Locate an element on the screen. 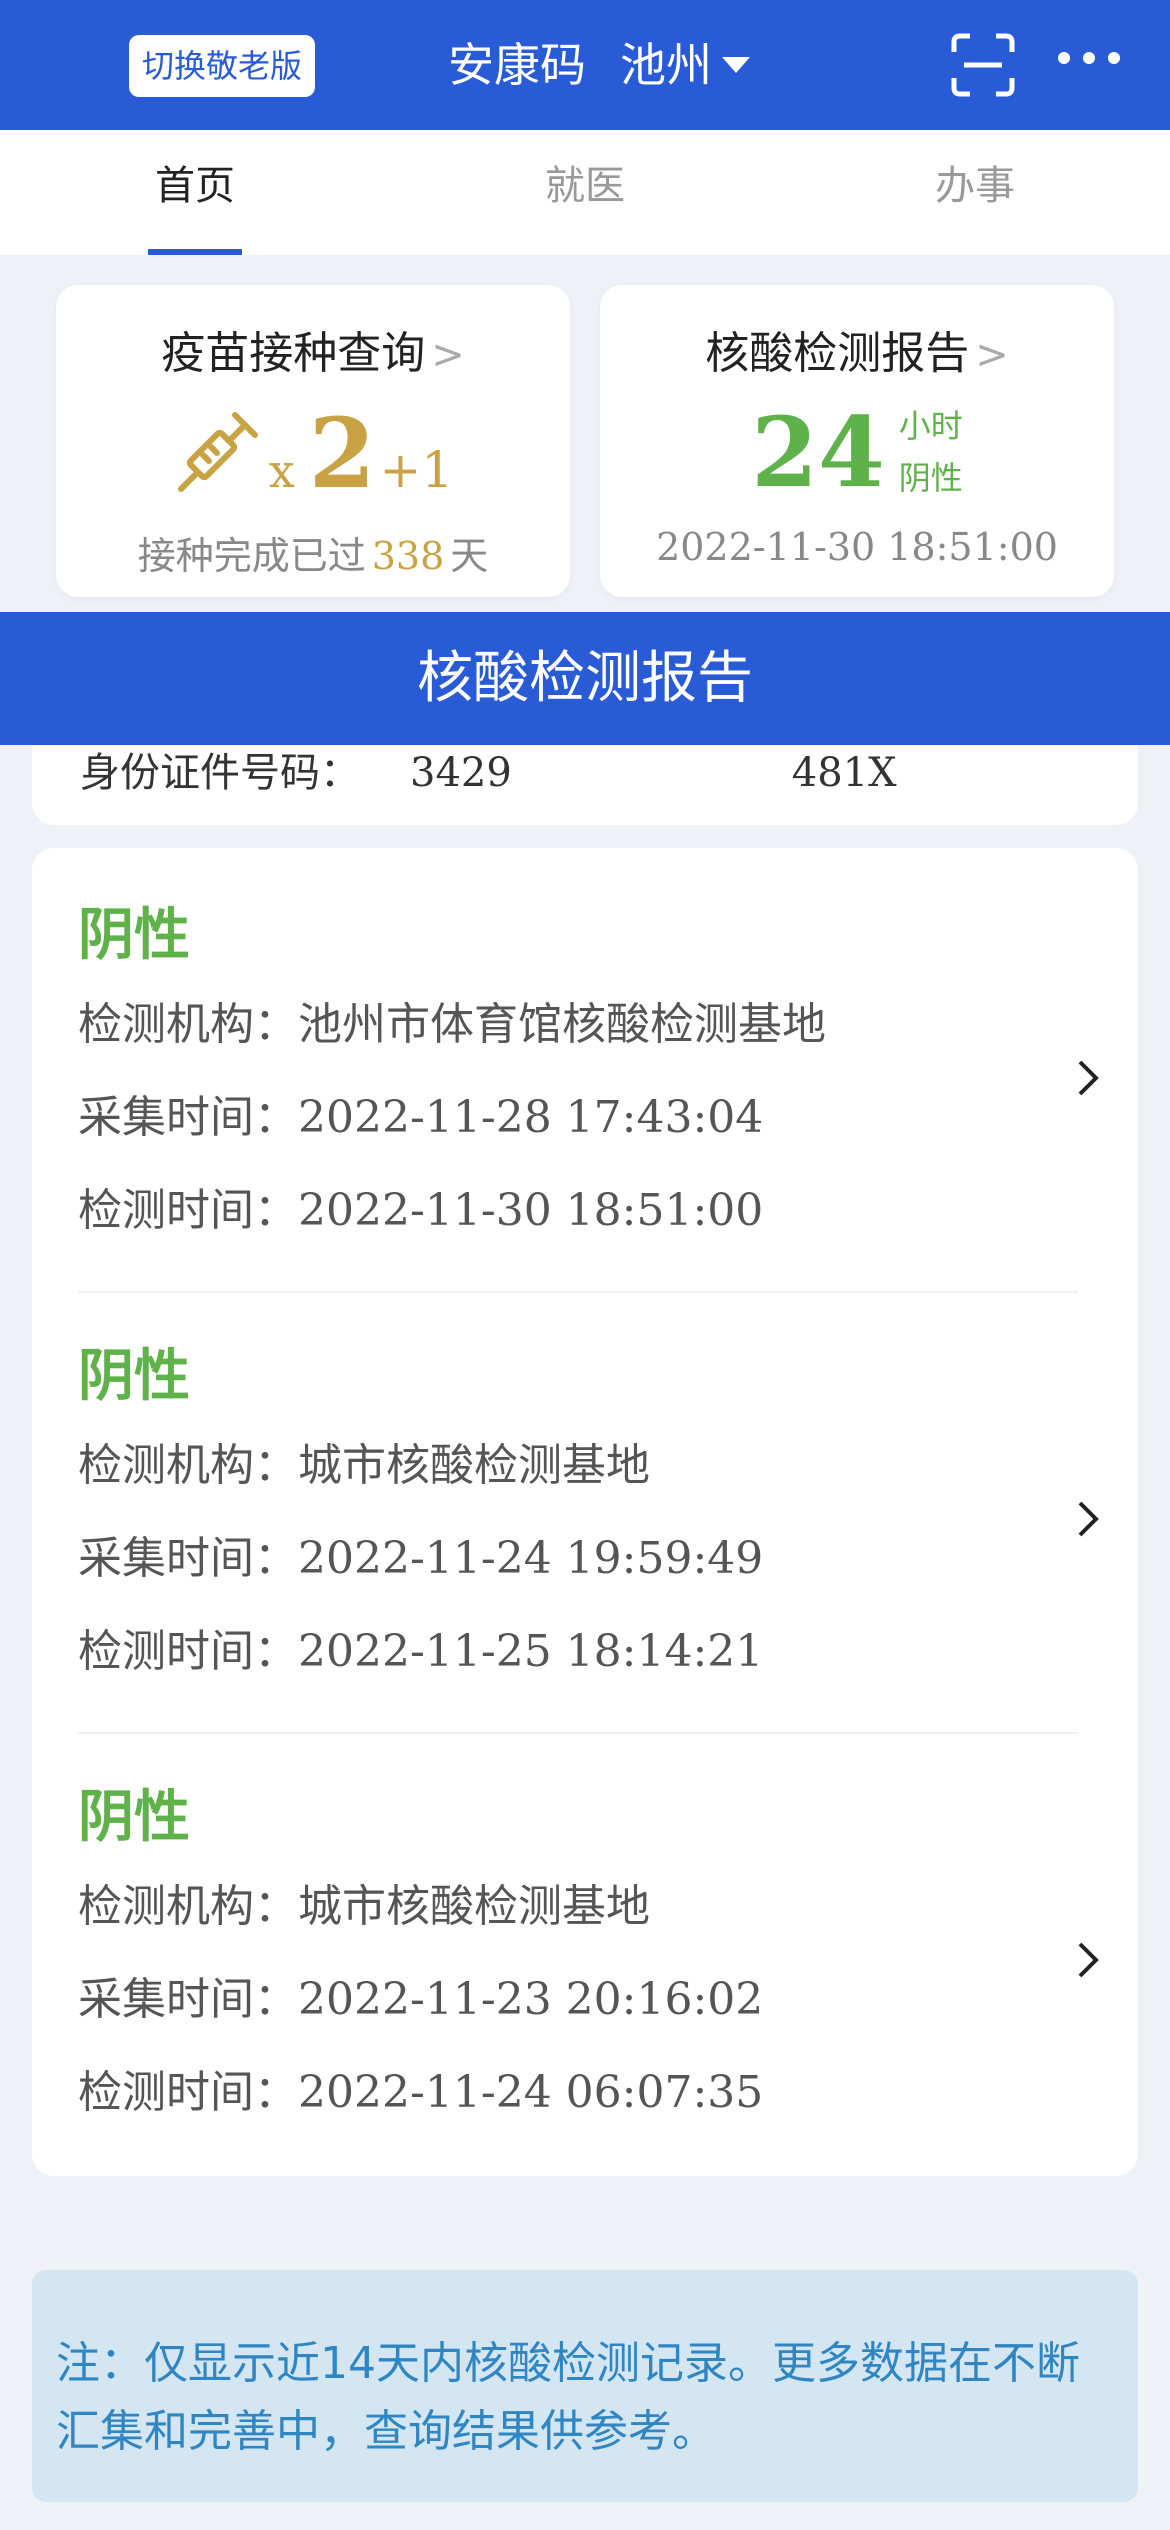 The width and height of the screenshot is (1170, 2530). nat-report-card: 核酸检测报告 > 24 小时 阴性 2022-11-30 18:51:00 is located at coordinates (857, 441).